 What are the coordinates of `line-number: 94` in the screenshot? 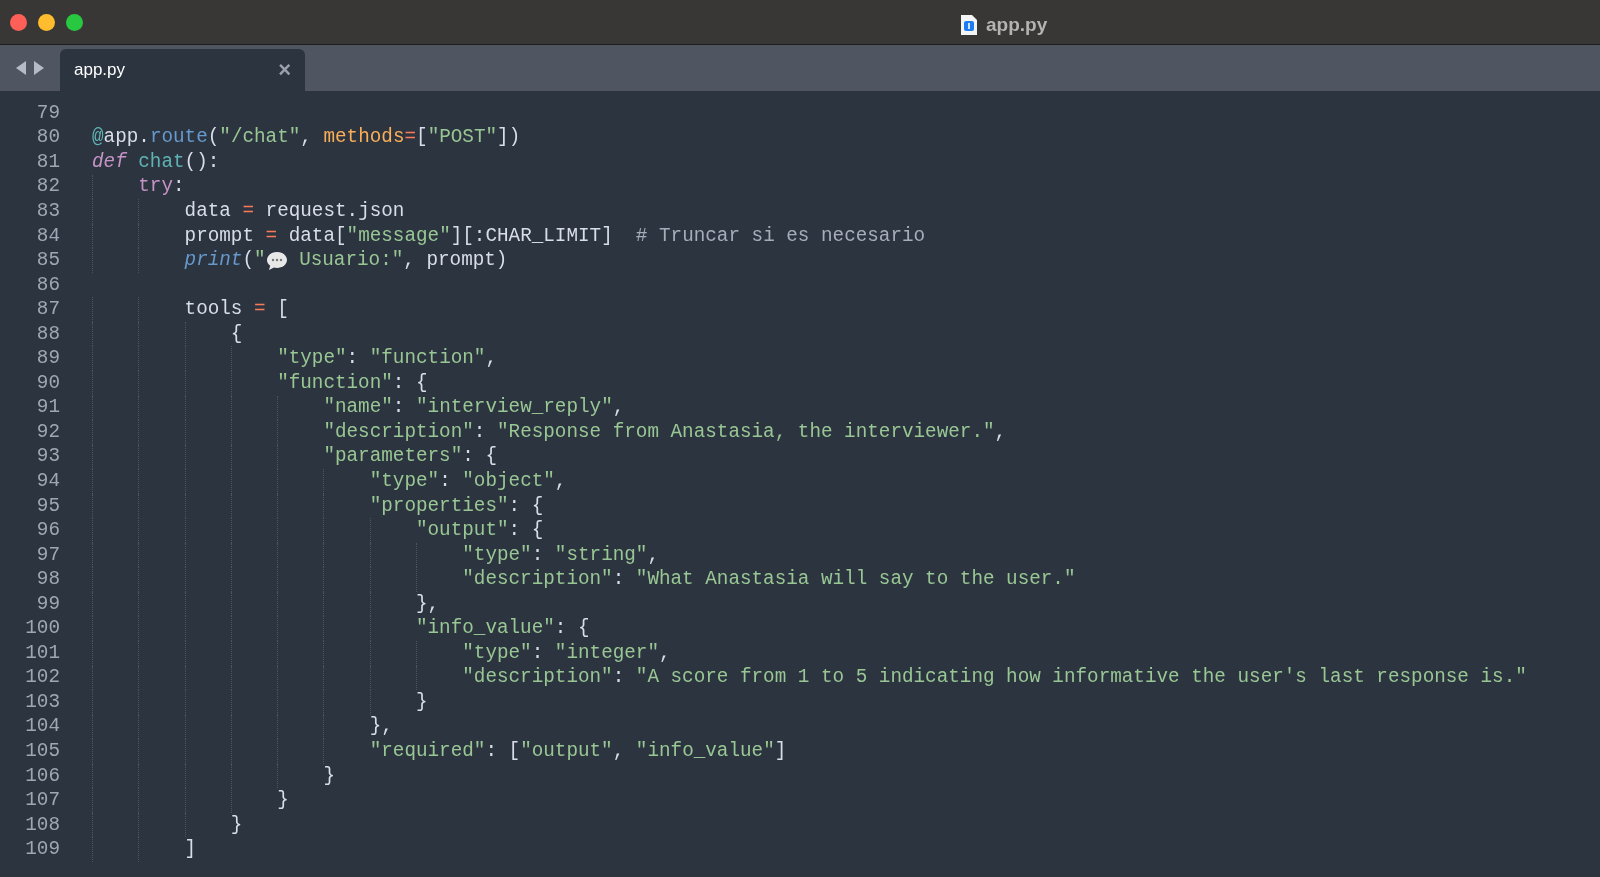 It's located at (47, 481).